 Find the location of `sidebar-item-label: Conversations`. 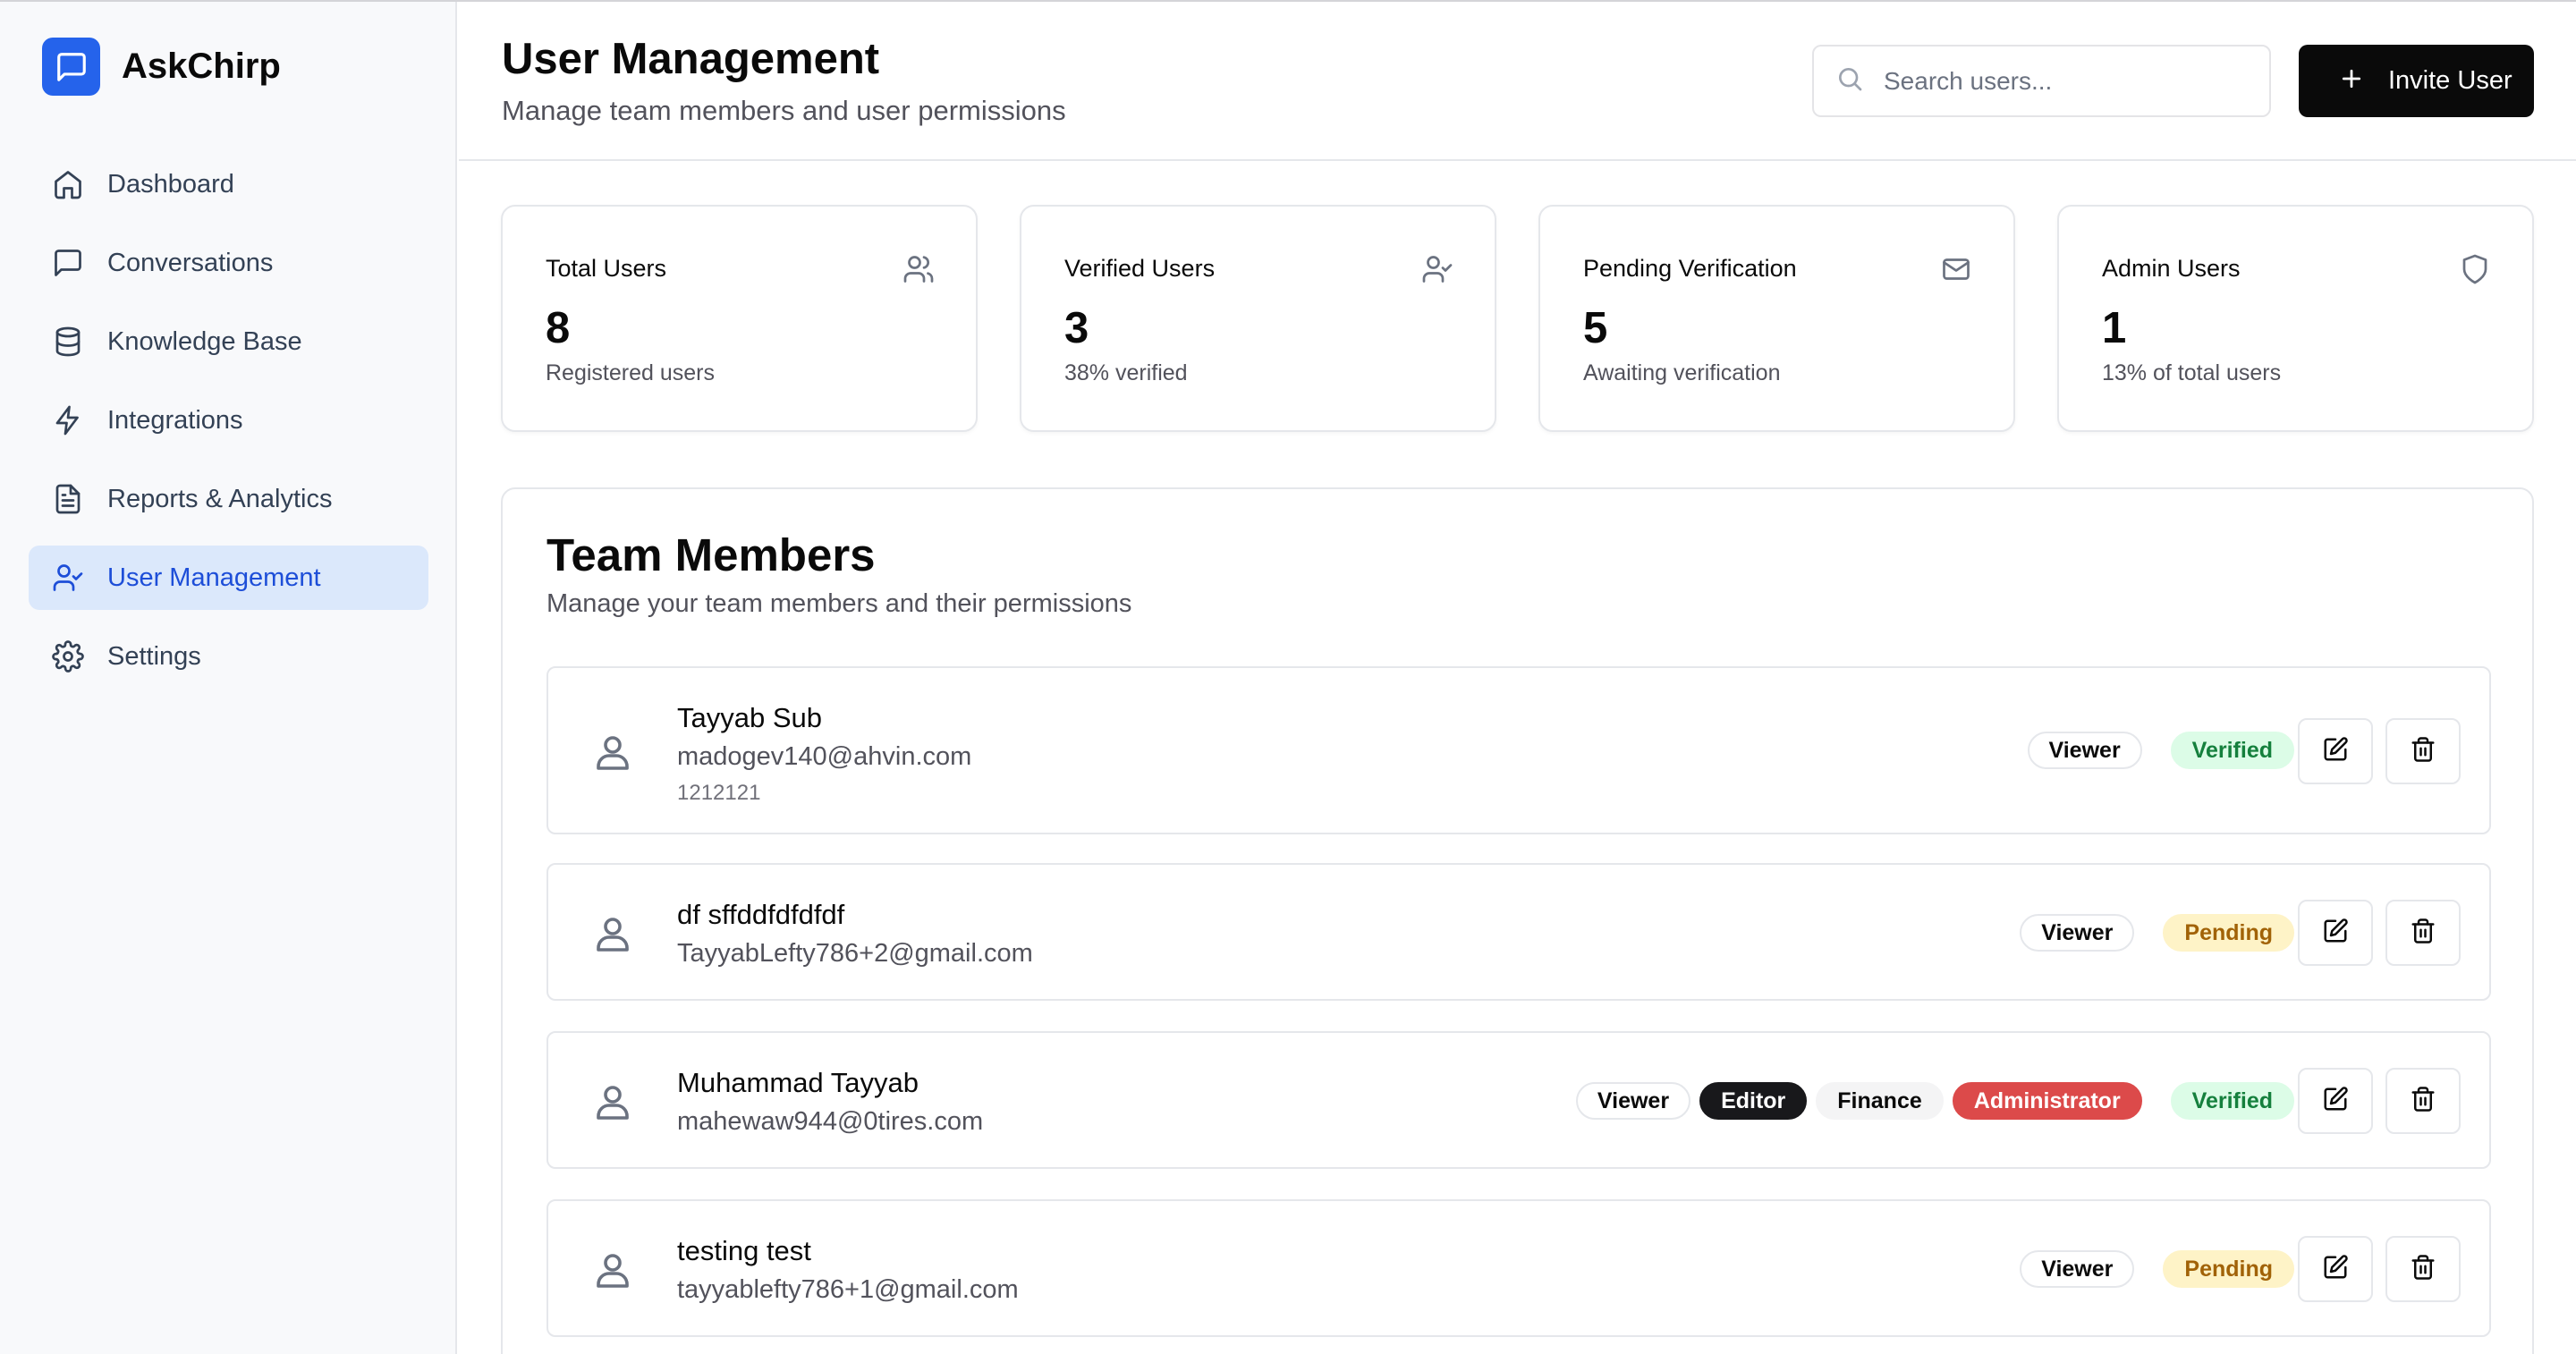

sidebar-item-label: Conversations is located at coordinates (190, 262).